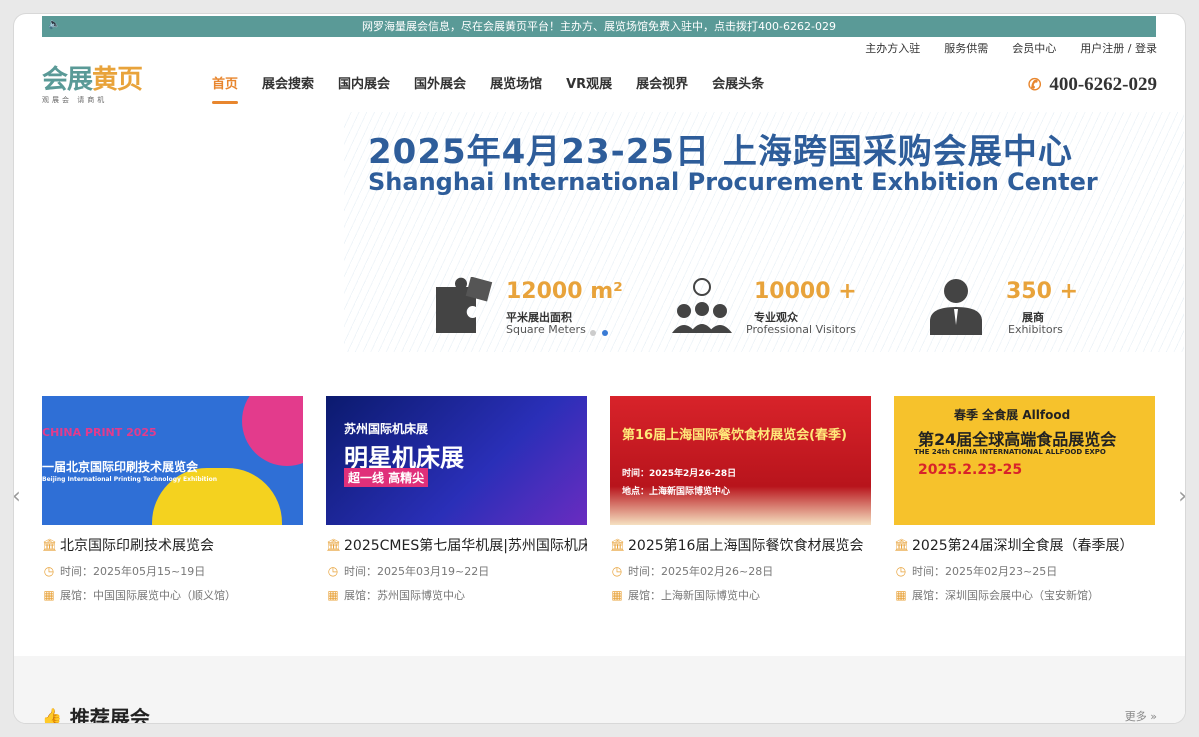  What do you see at coordinates (745, 545) in the screenshot?
I see `expo-title: 2025第16届上海国际餐饮食材展览会` at bounding box center [745, 545].